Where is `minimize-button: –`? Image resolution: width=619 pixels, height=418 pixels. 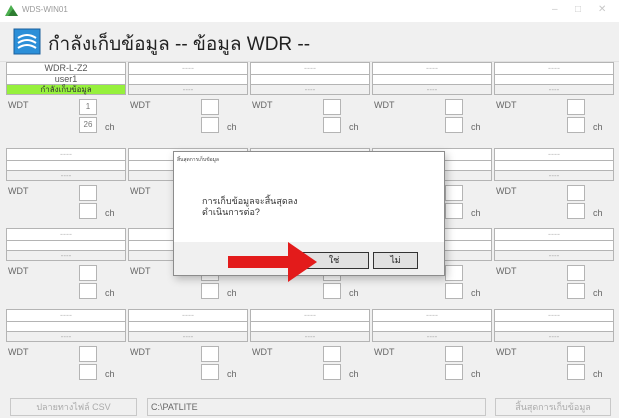
minimize-button: – is located at coordinates (555, 10).